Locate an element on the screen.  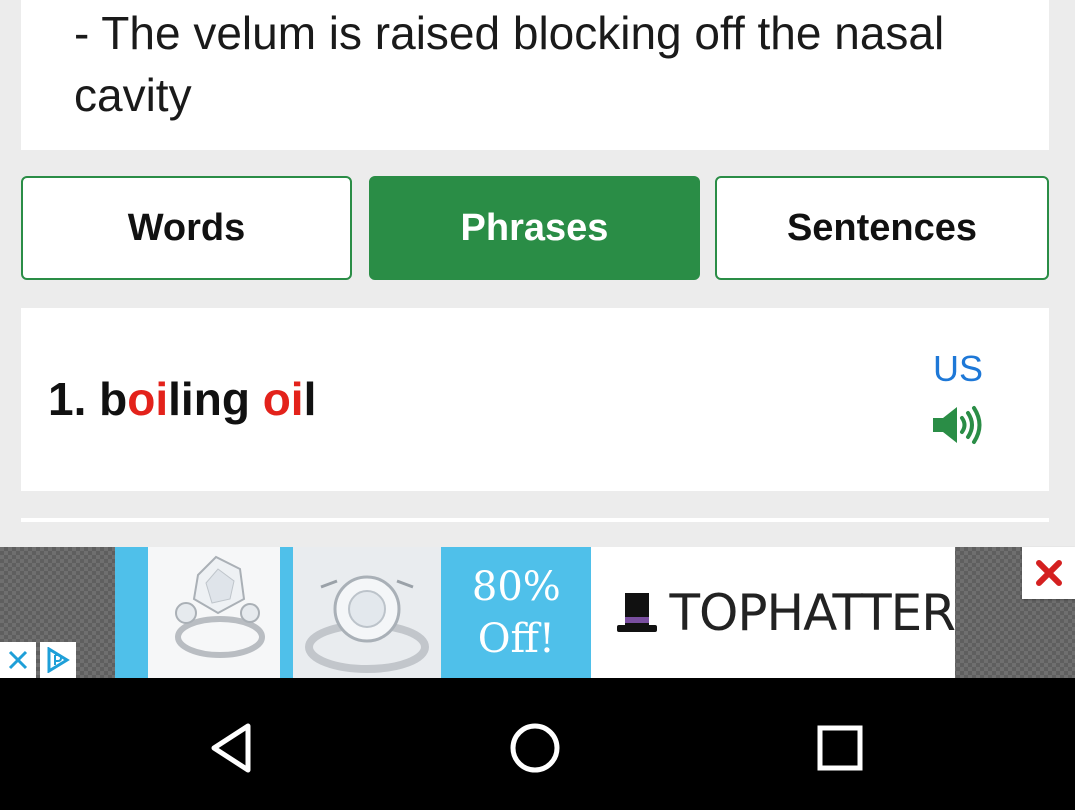
ad-close-button is located at coordinates (1048, 573).